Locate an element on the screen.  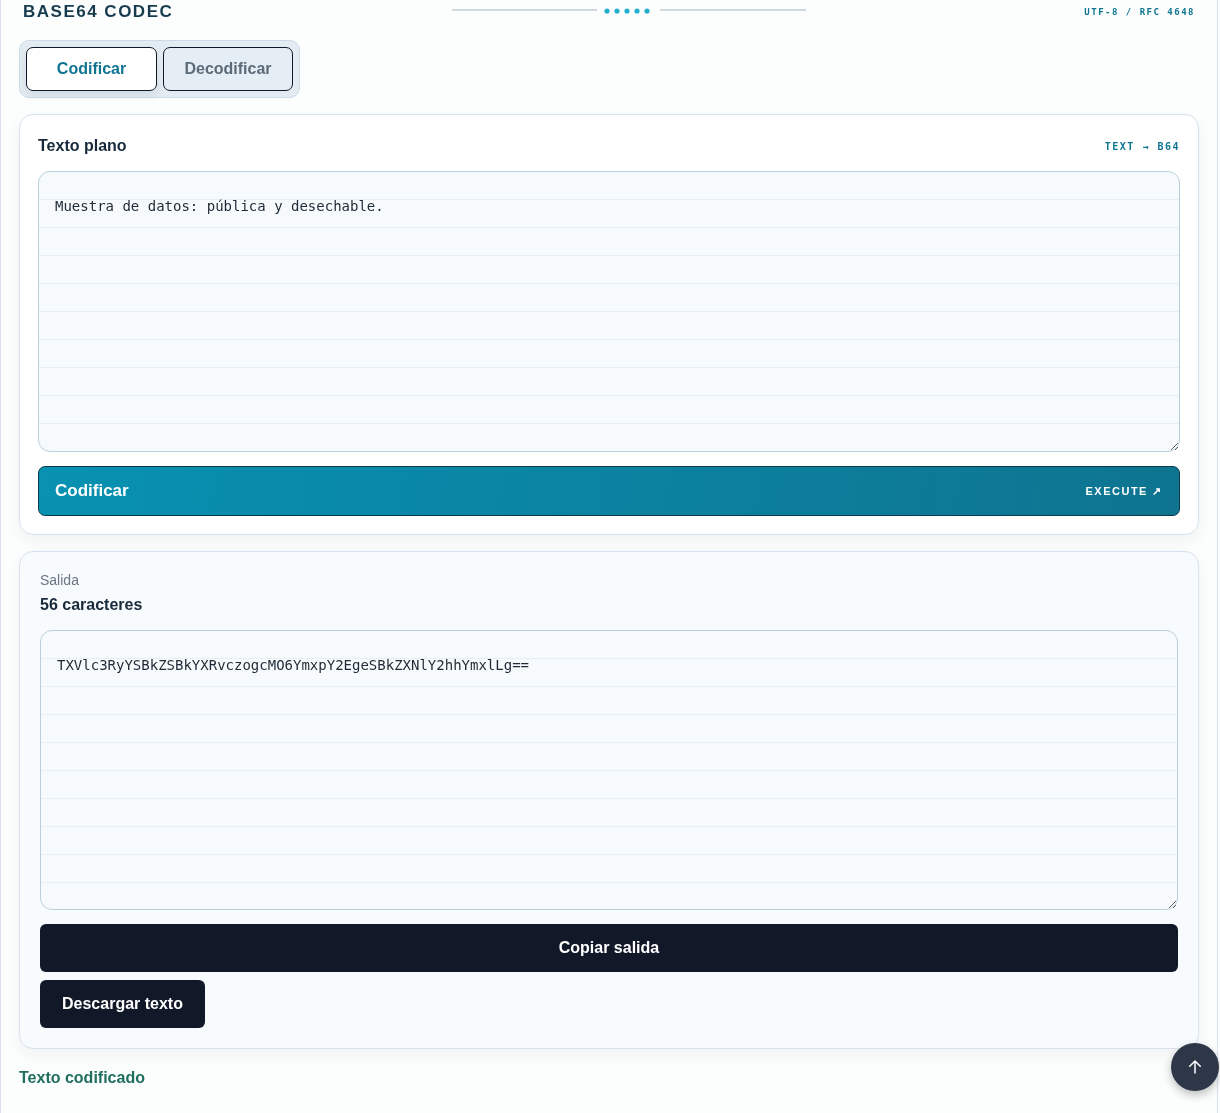
arrow-up-icon is located at coordinates (1195, 1067).